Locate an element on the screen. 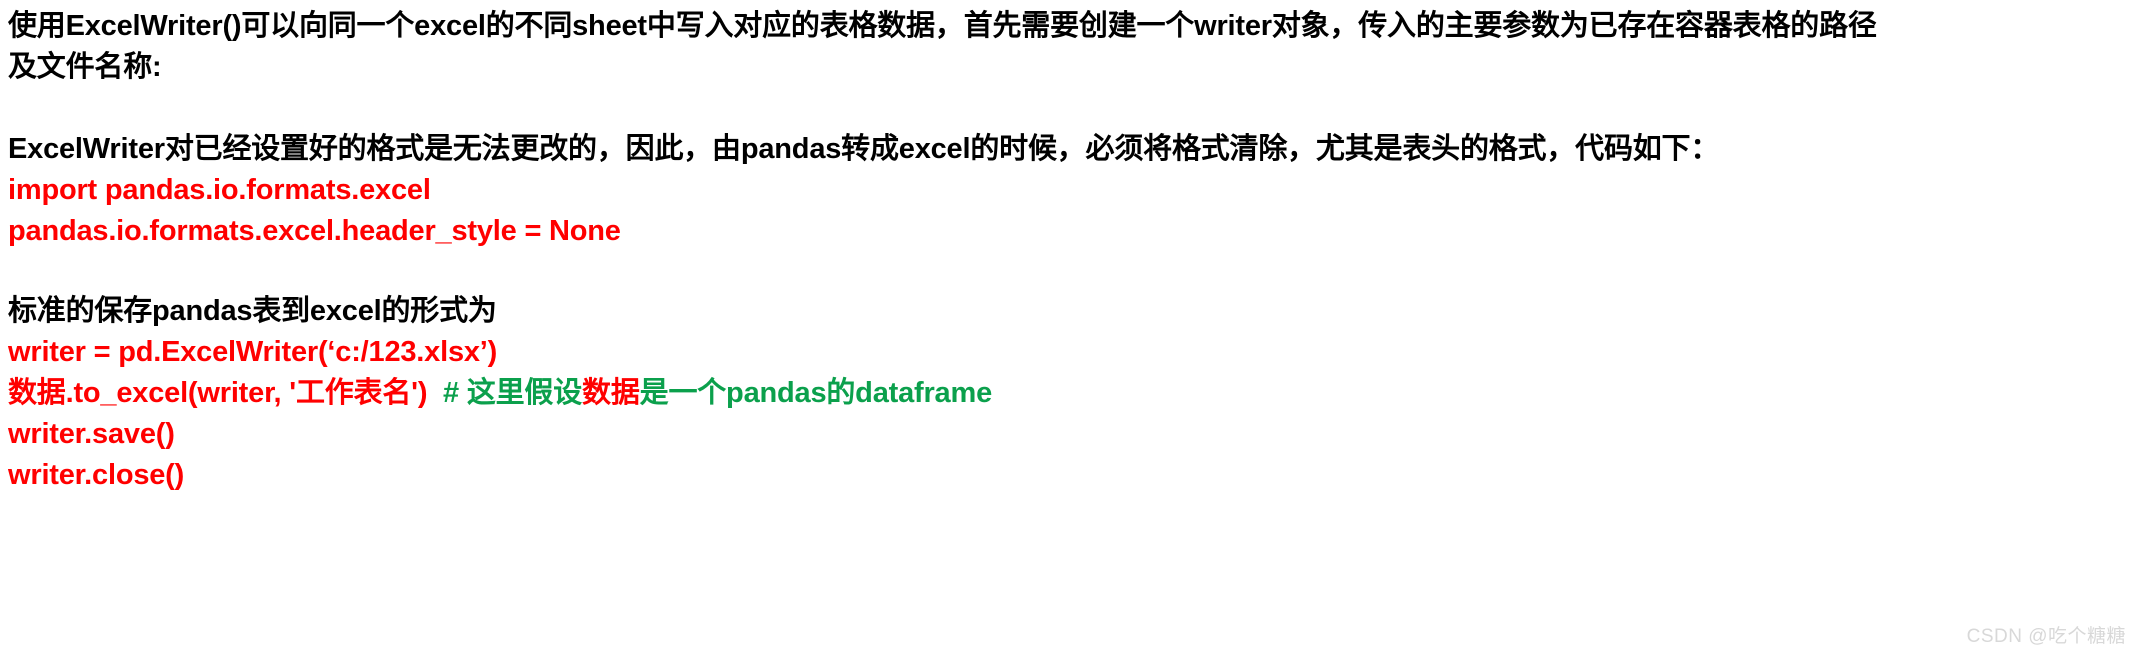 The height and width of the screenshot is (660, 2142). csdn-watermark: CSDN @吃个糖糖 is located at coordinates (2046, 636).